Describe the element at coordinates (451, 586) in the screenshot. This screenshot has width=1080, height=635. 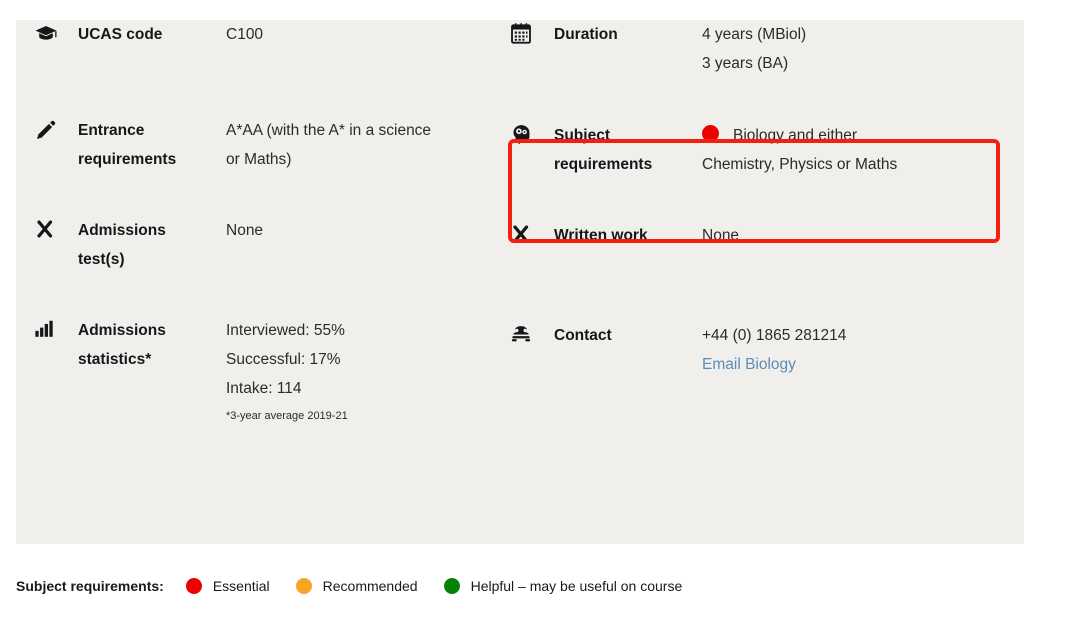
I see `helpful-dot` at that location.